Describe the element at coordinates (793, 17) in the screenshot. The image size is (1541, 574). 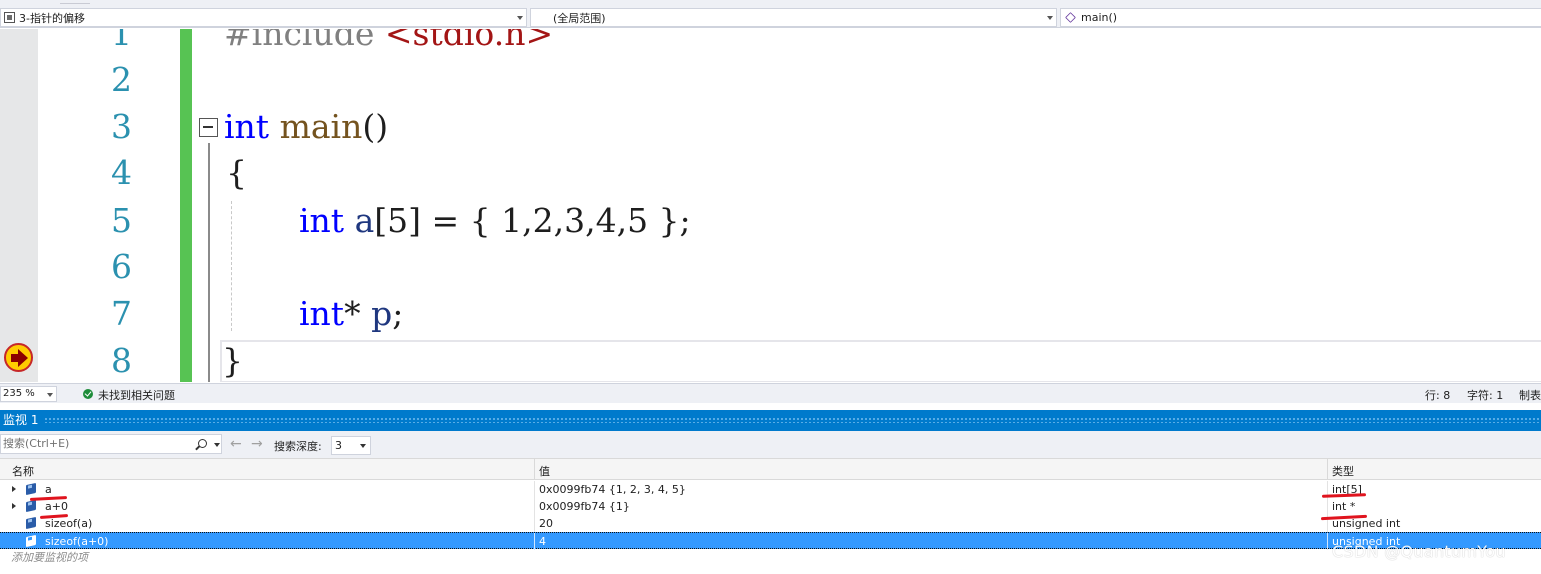
I see `scope-dropdown: (全局范围)` at that location.